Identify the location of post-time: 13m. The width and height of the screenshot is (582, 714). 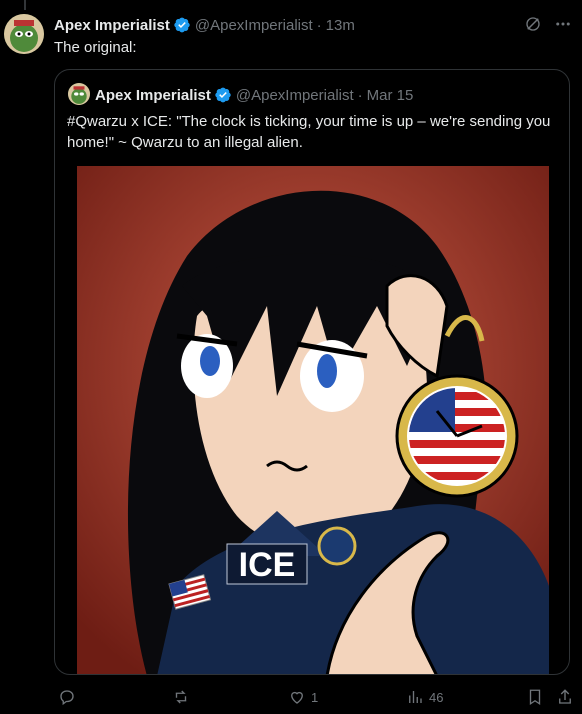
(340, 25).